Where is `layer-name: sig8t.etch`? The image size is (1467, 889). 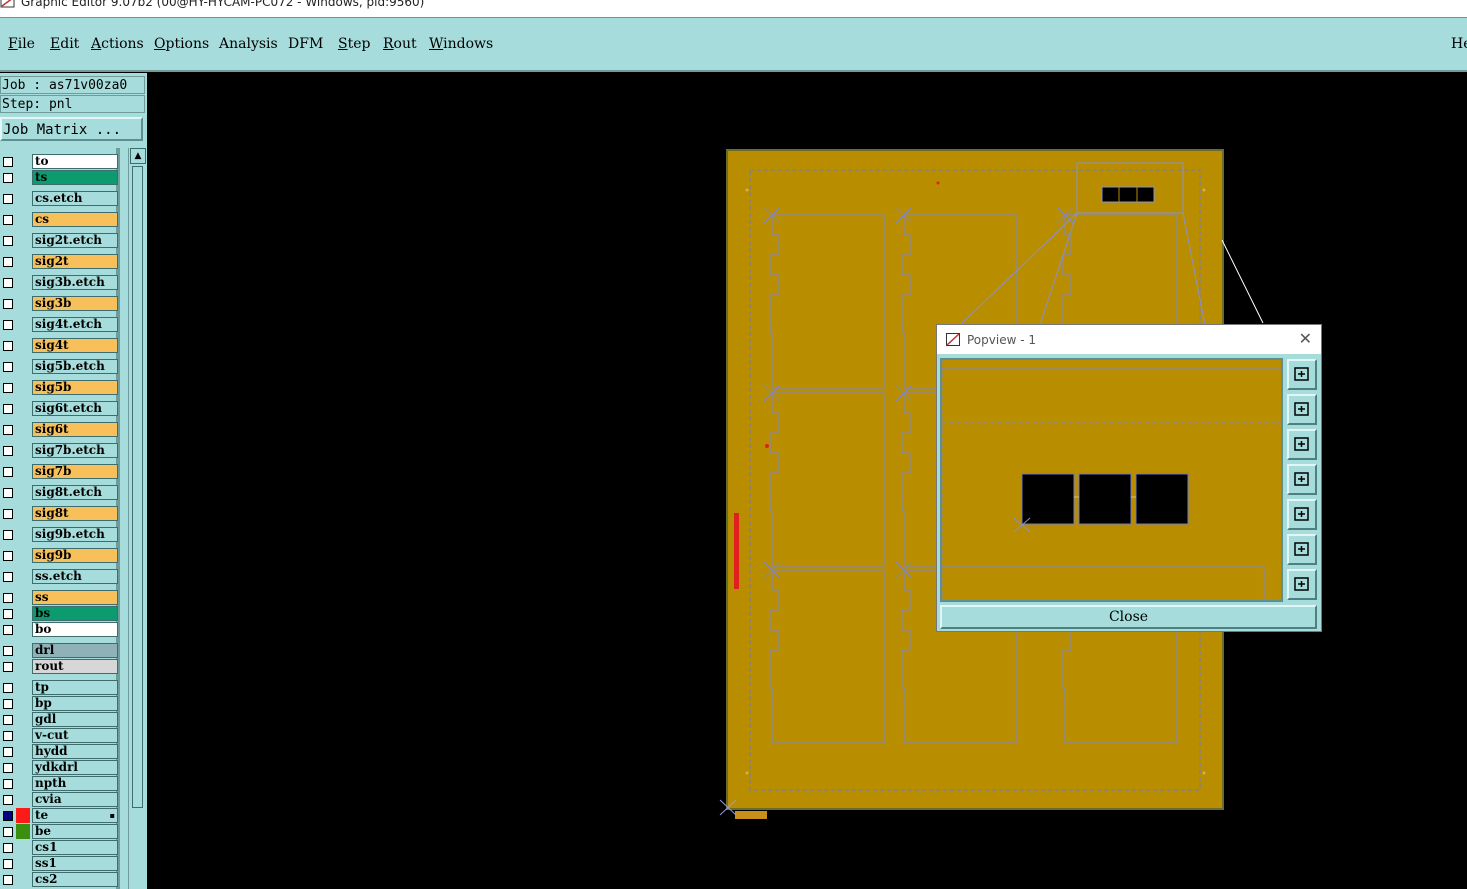 layer-name: sig8t.etch is located at coordinates (75, 492).